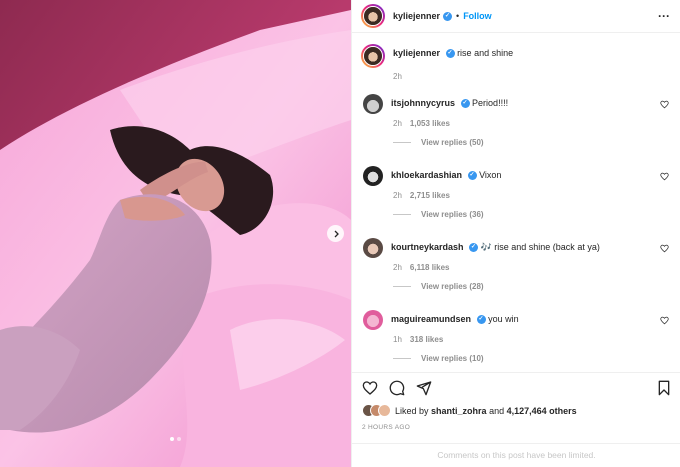  I want to click on caption-text-line: kyliejenner ✓ rise and shine, so click(453, 51).